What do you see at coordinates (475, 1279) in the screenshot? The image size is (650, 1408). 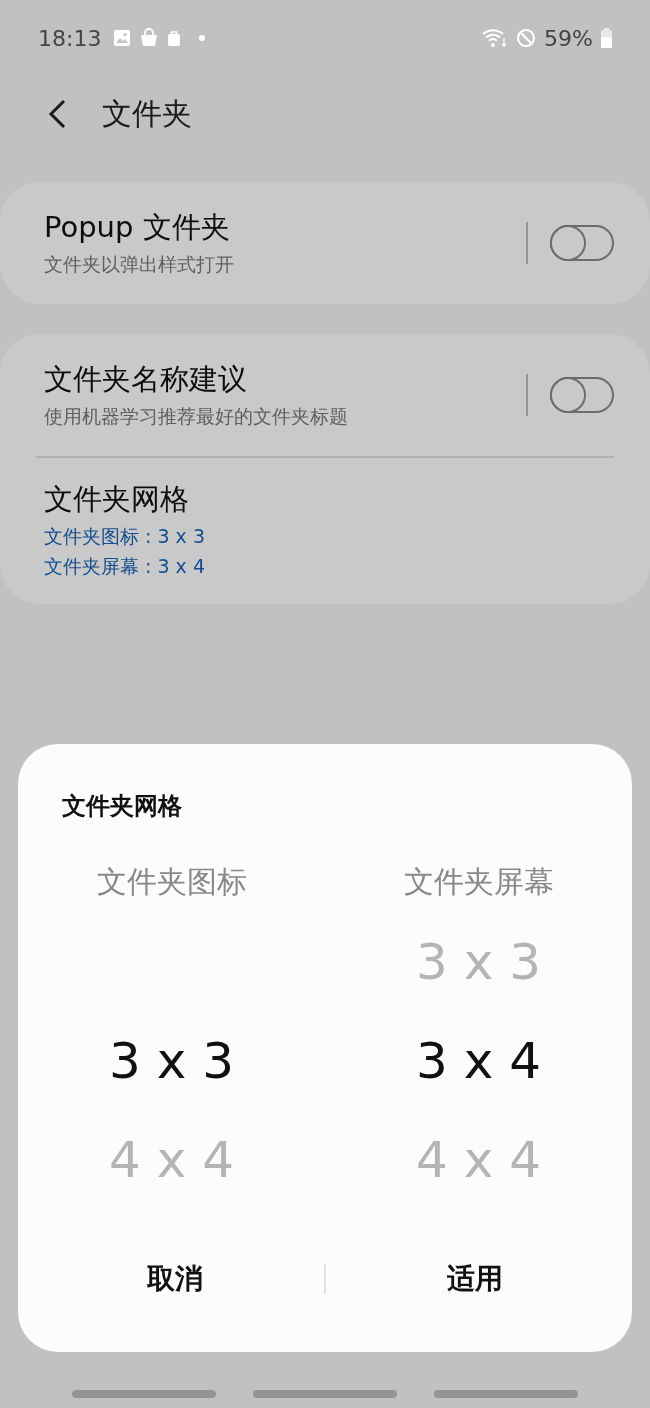 I see `apply-button: 适用` at bounding box center [475, 1279].